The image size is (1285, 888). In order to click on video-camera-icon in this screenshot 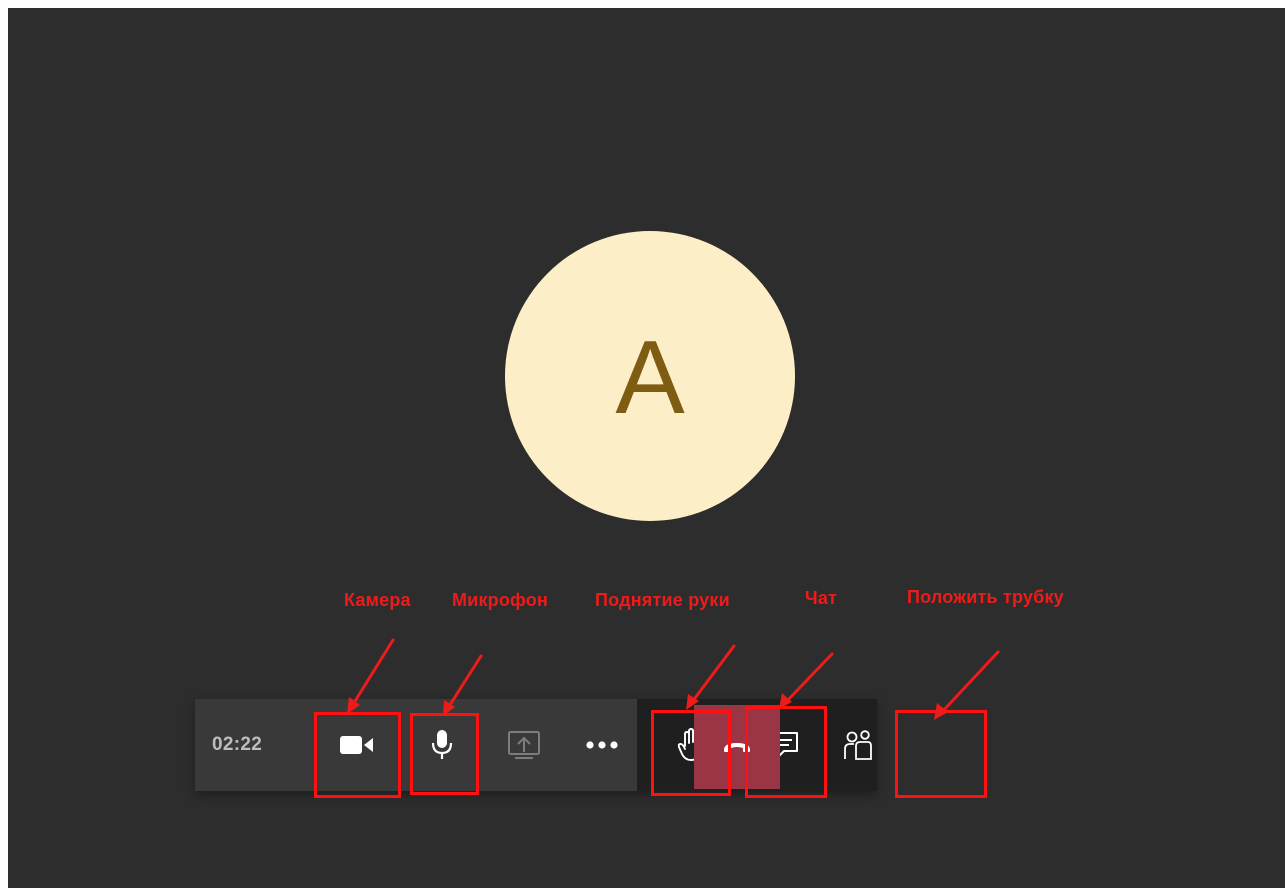, I will do `click(356, 745)`.